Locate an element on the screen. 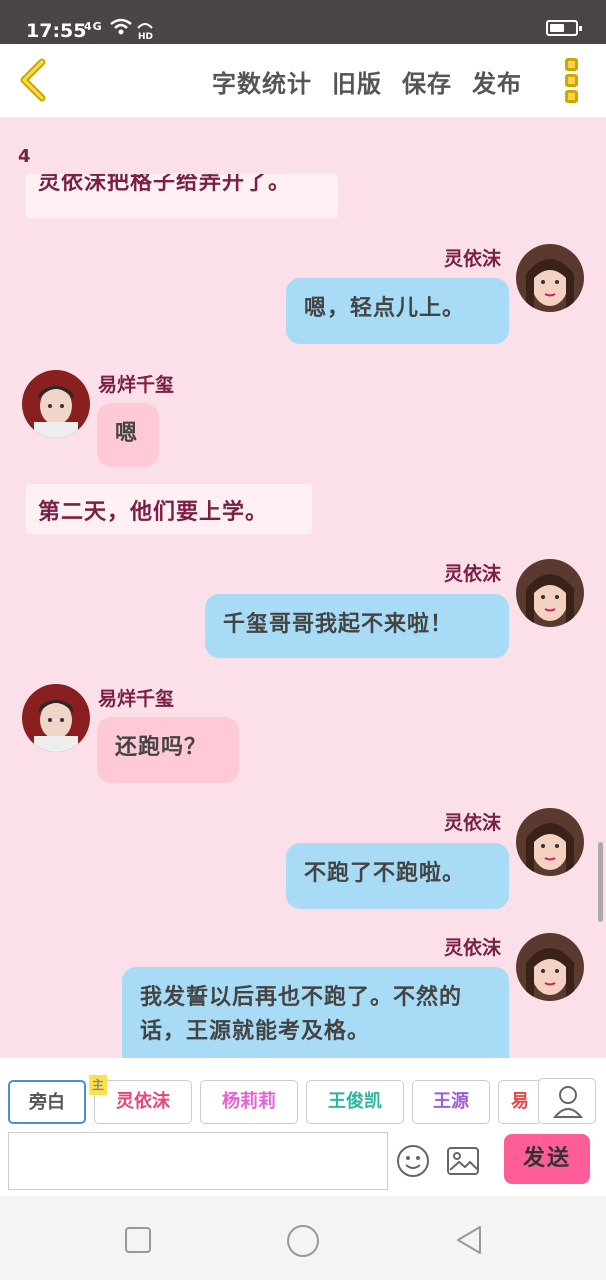  message-bubble: 不跑了不跑啦。 is located at coordinates (397, 876).